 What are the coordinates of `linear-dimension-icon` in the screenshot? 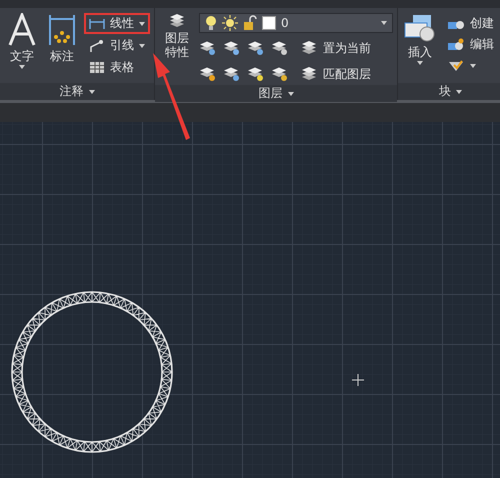 It's located at (97, 24).